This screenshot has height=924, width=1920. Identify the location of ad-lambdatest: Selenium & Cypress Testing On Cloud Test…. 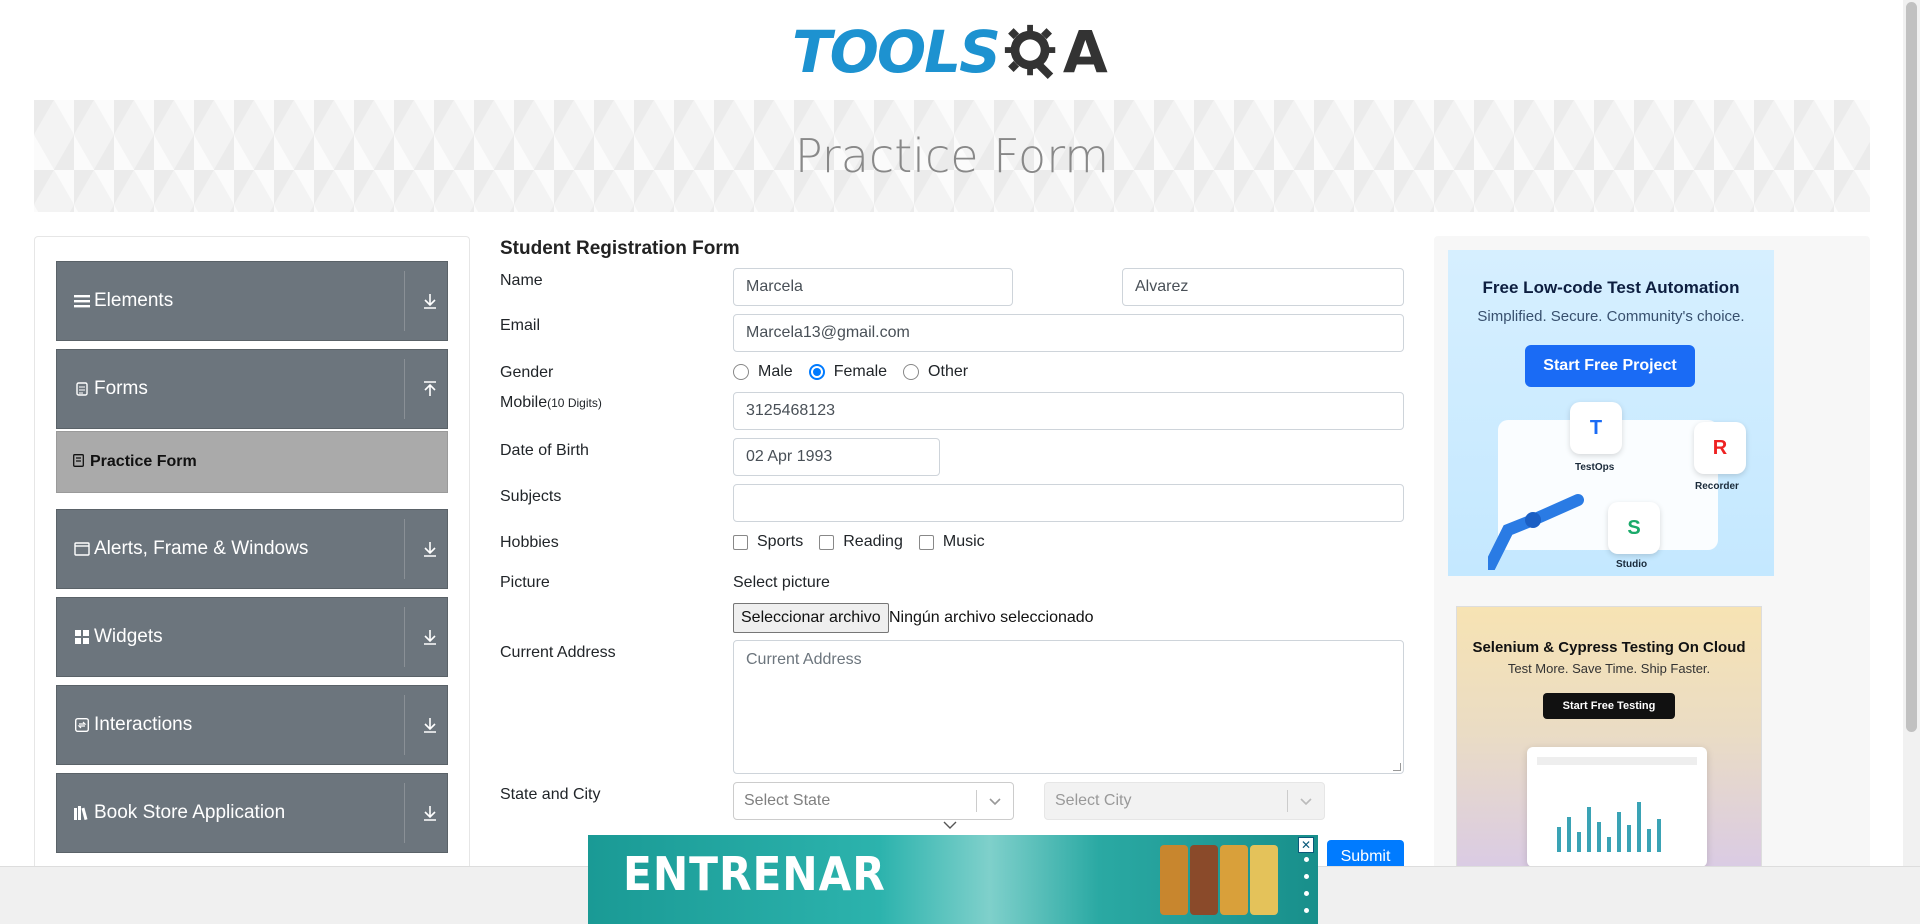
(1609, 741).